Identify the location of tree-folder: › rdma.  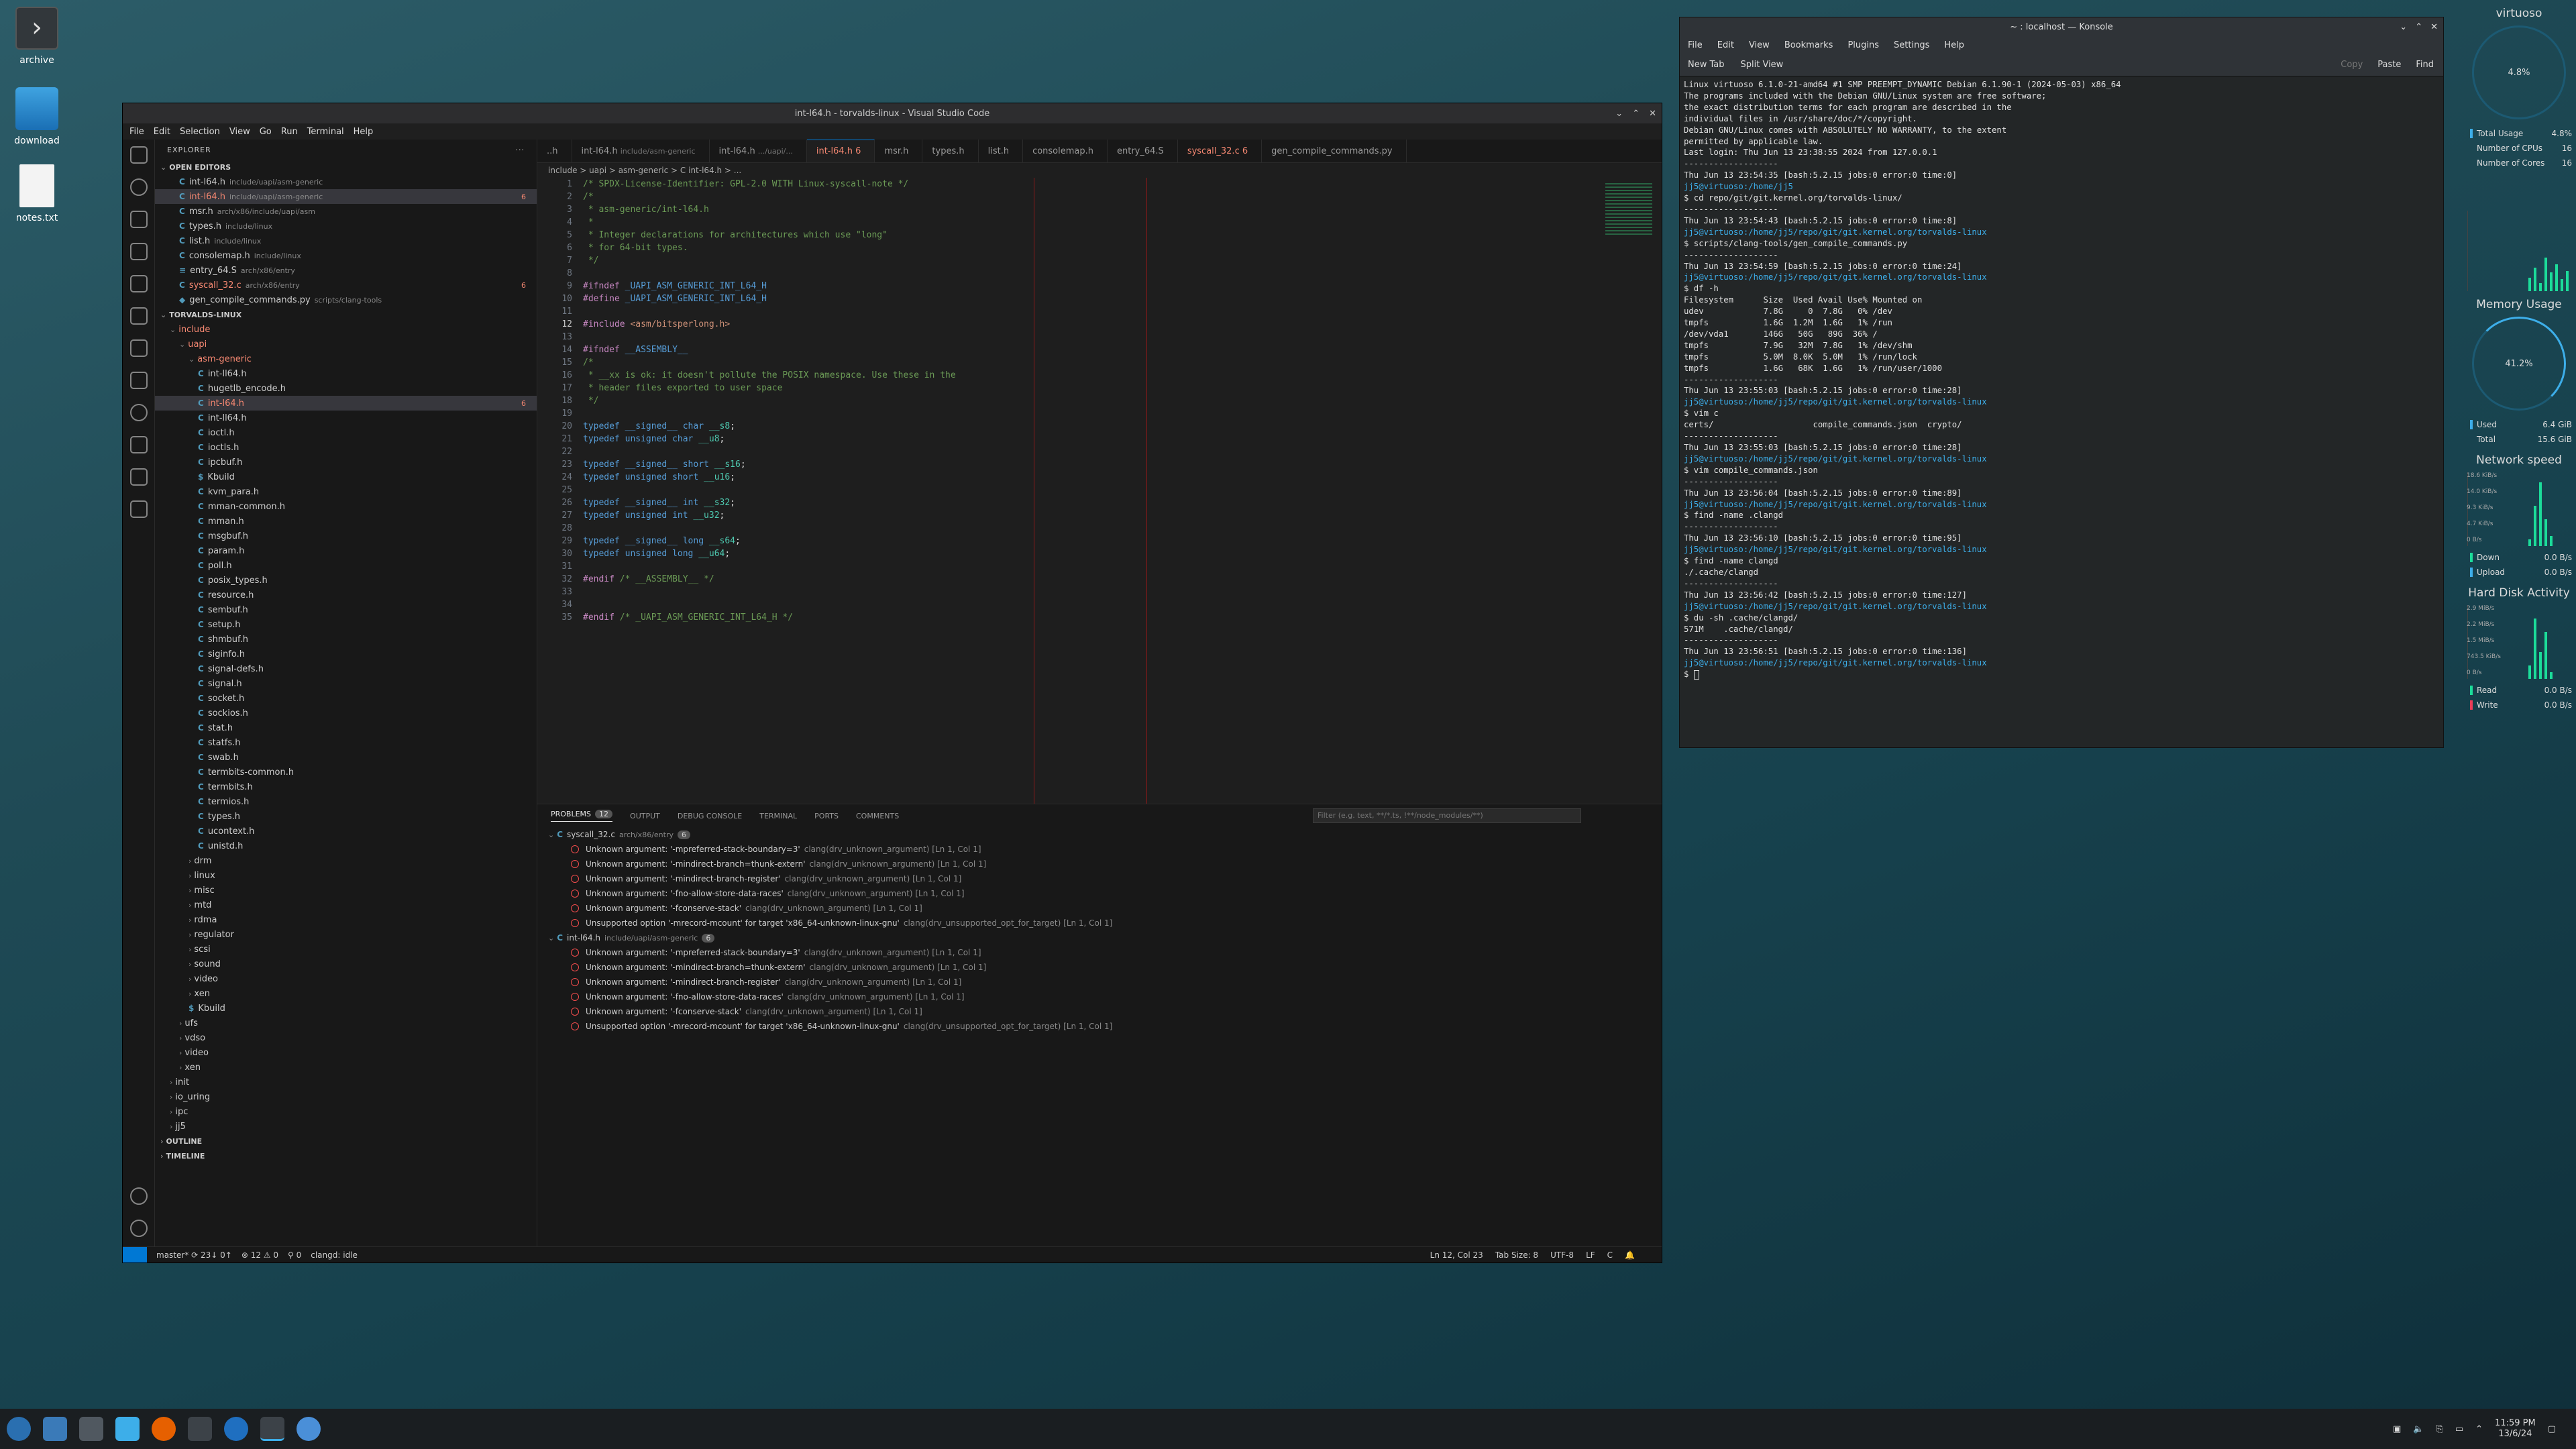
(346, 919).